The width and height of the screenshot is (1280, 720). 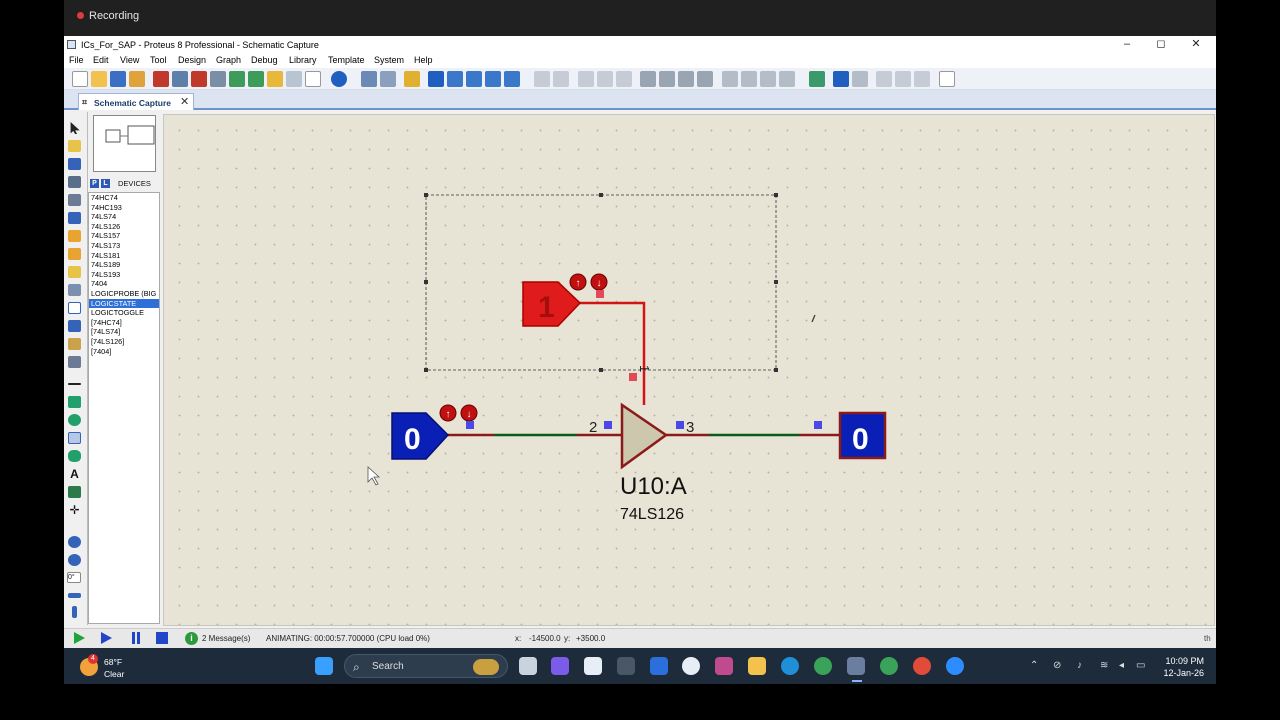 What do you see at coordinates (105, 183) in the screenshot?
I see `library-manager-button: L` at bounding box center [105, 183].